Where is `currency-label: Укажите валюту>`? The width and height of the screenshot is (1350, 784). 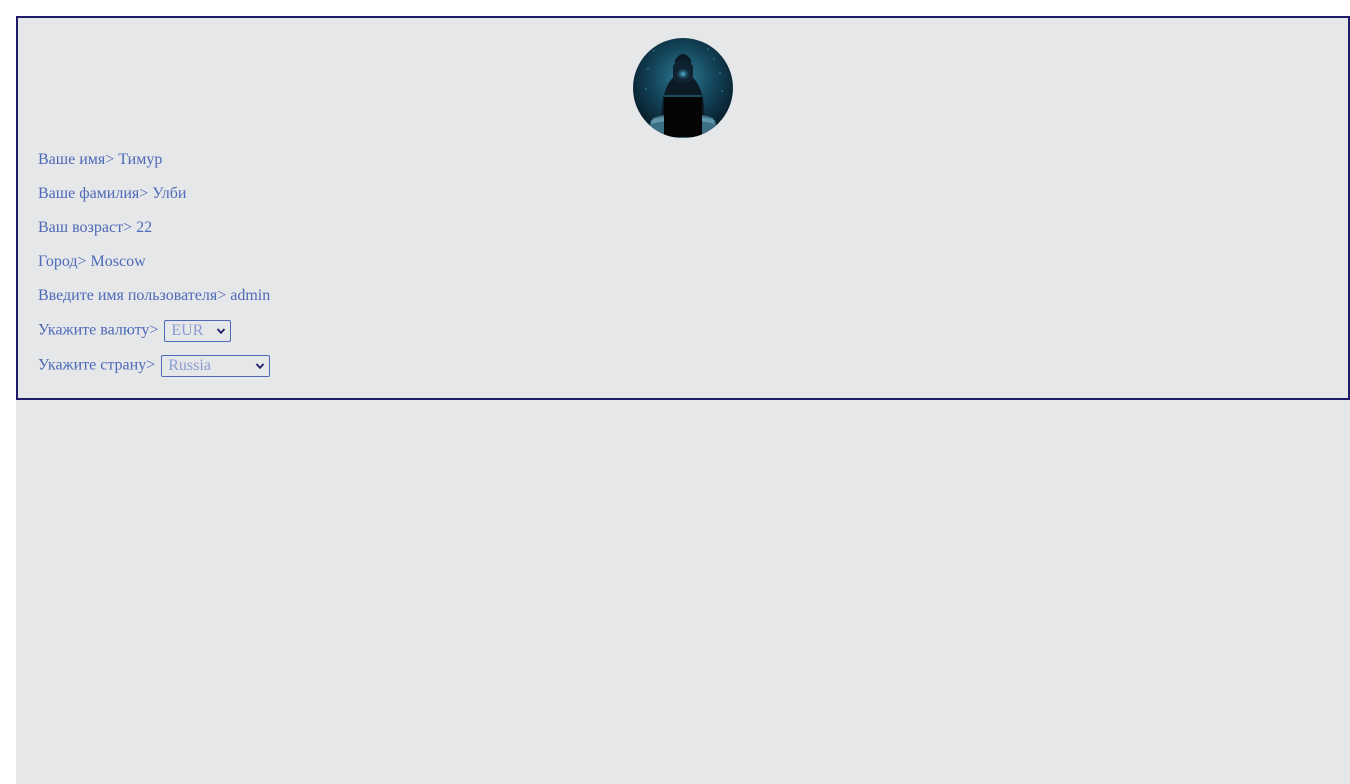
currency-label: Укажите валюту> is located at coordinates (98, 330).